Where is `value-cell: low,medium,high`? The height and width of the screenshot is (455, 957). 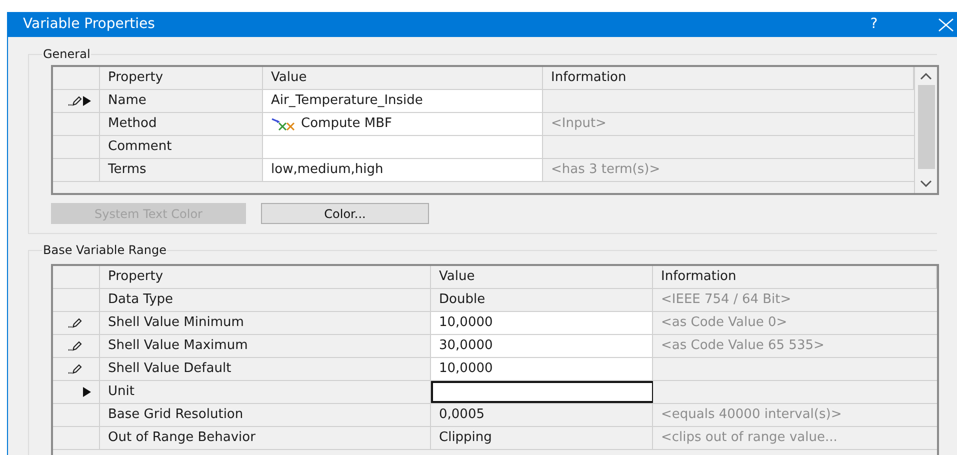 value-cell: low,medium,high is located at coordinates (403, 170).